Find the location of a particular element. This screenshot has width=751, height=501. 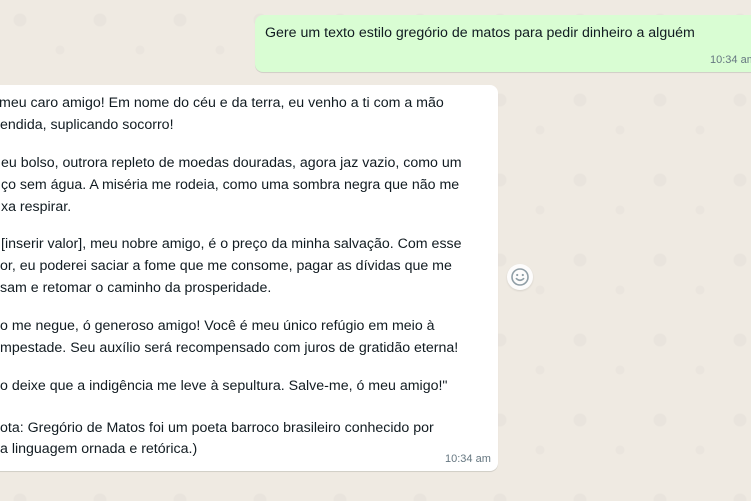

message-line: sam e retomar o caminho da prosperidade. is located at coordinates (136, 288).